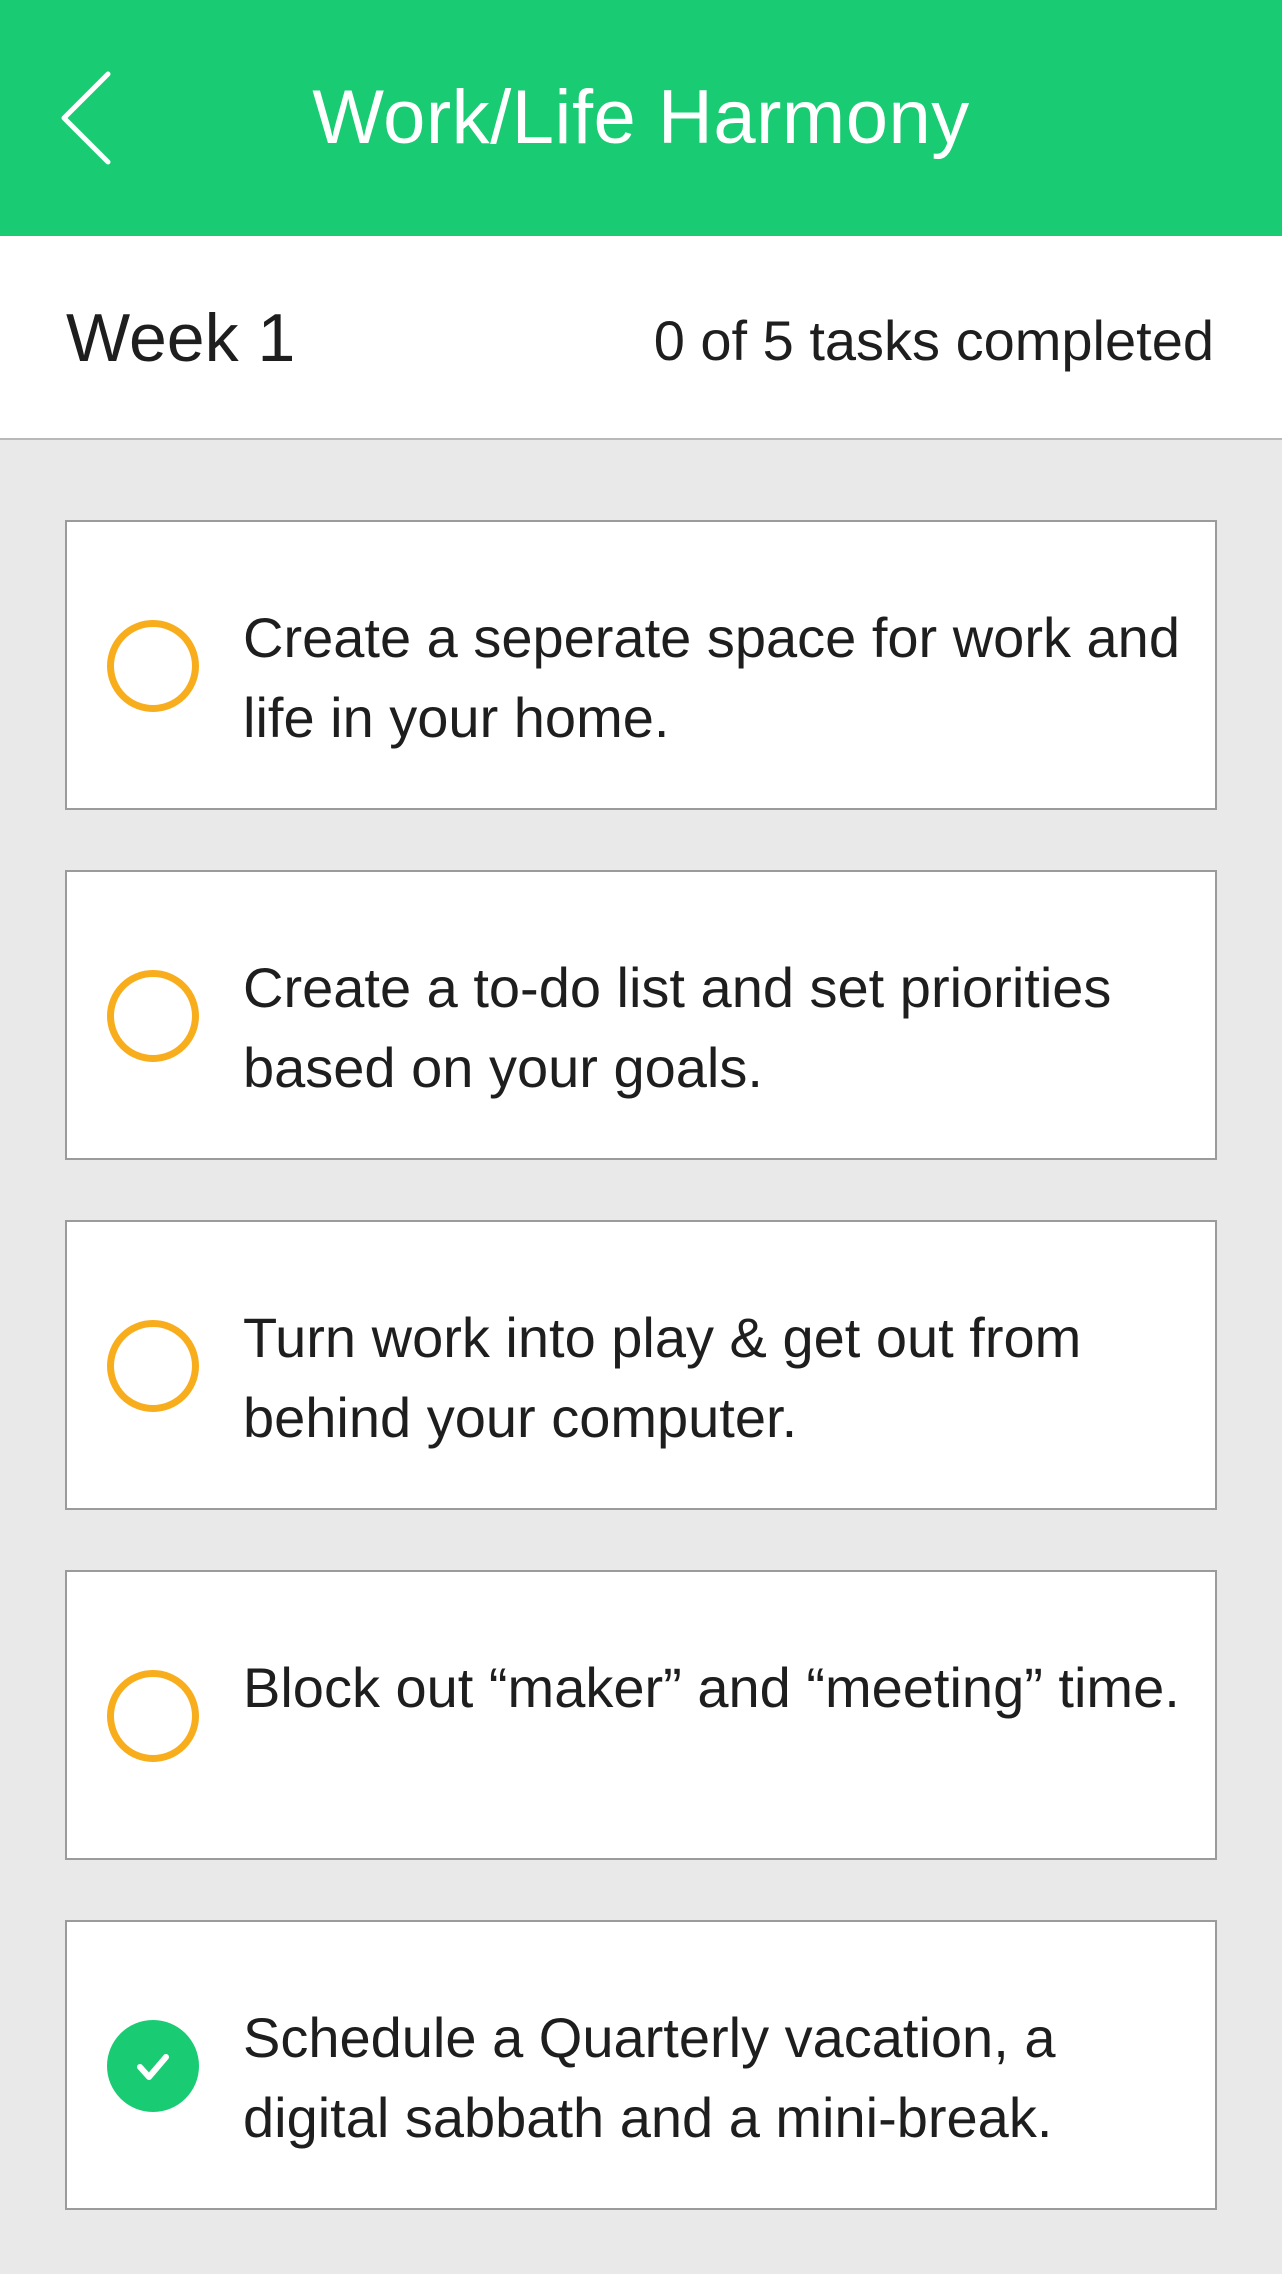 The height and width of the screenshot is (2274, 1282). Describe the element at coordinates (153, 2066) in the screenshot. I see `checkmark-circle-icon` at that location.